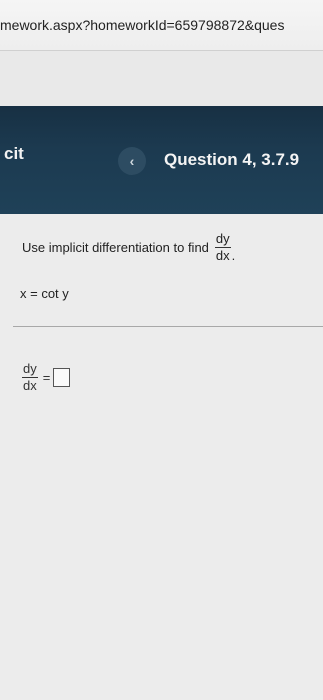 This screenshot has width=323, height=700. What do you see at coordinates (222, 238) in the screenshot?
I see `fraction-numerator: dy` at bounding box center [222, 238].